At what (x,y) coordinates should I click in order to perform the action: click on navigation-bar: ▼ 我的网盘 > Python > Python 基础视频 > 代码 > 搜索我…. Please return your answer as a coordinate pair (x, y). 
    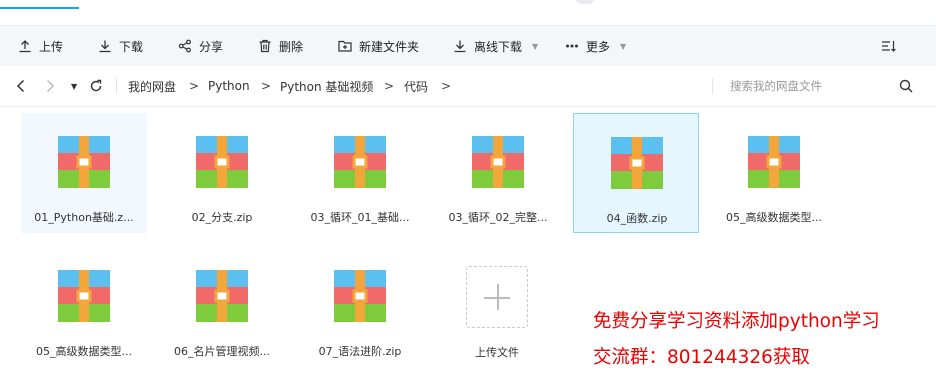
    Looking at the image, I should click on (468, 86).